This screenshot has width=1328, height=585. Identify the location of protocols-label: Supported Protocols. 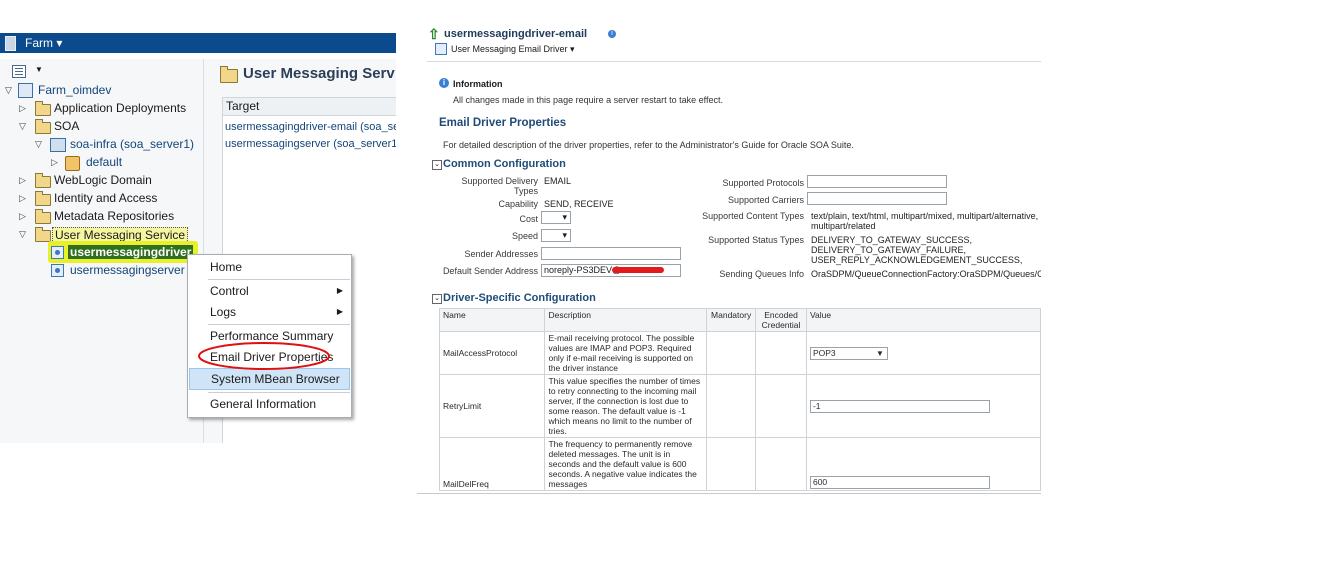
(763, 183).